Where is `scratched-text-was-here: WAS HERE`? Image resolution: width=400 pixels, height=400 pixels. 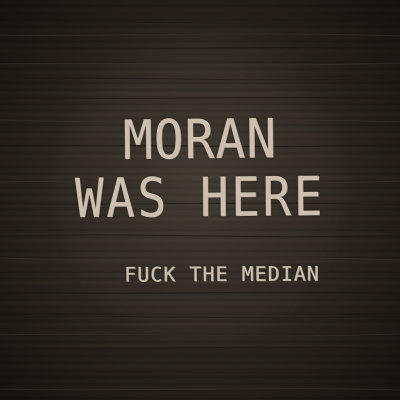
scratched-text-was-here: WAS HERE is located at coordinates (200, 197).